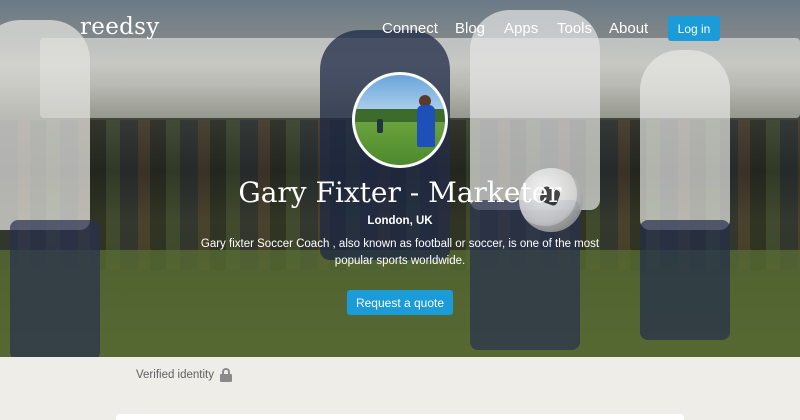 This screenshot has height=420, width=800. Describe the element at coordinates (120, 27) in the screenshot. I see `reedsy-logo: reedsy` at that location.